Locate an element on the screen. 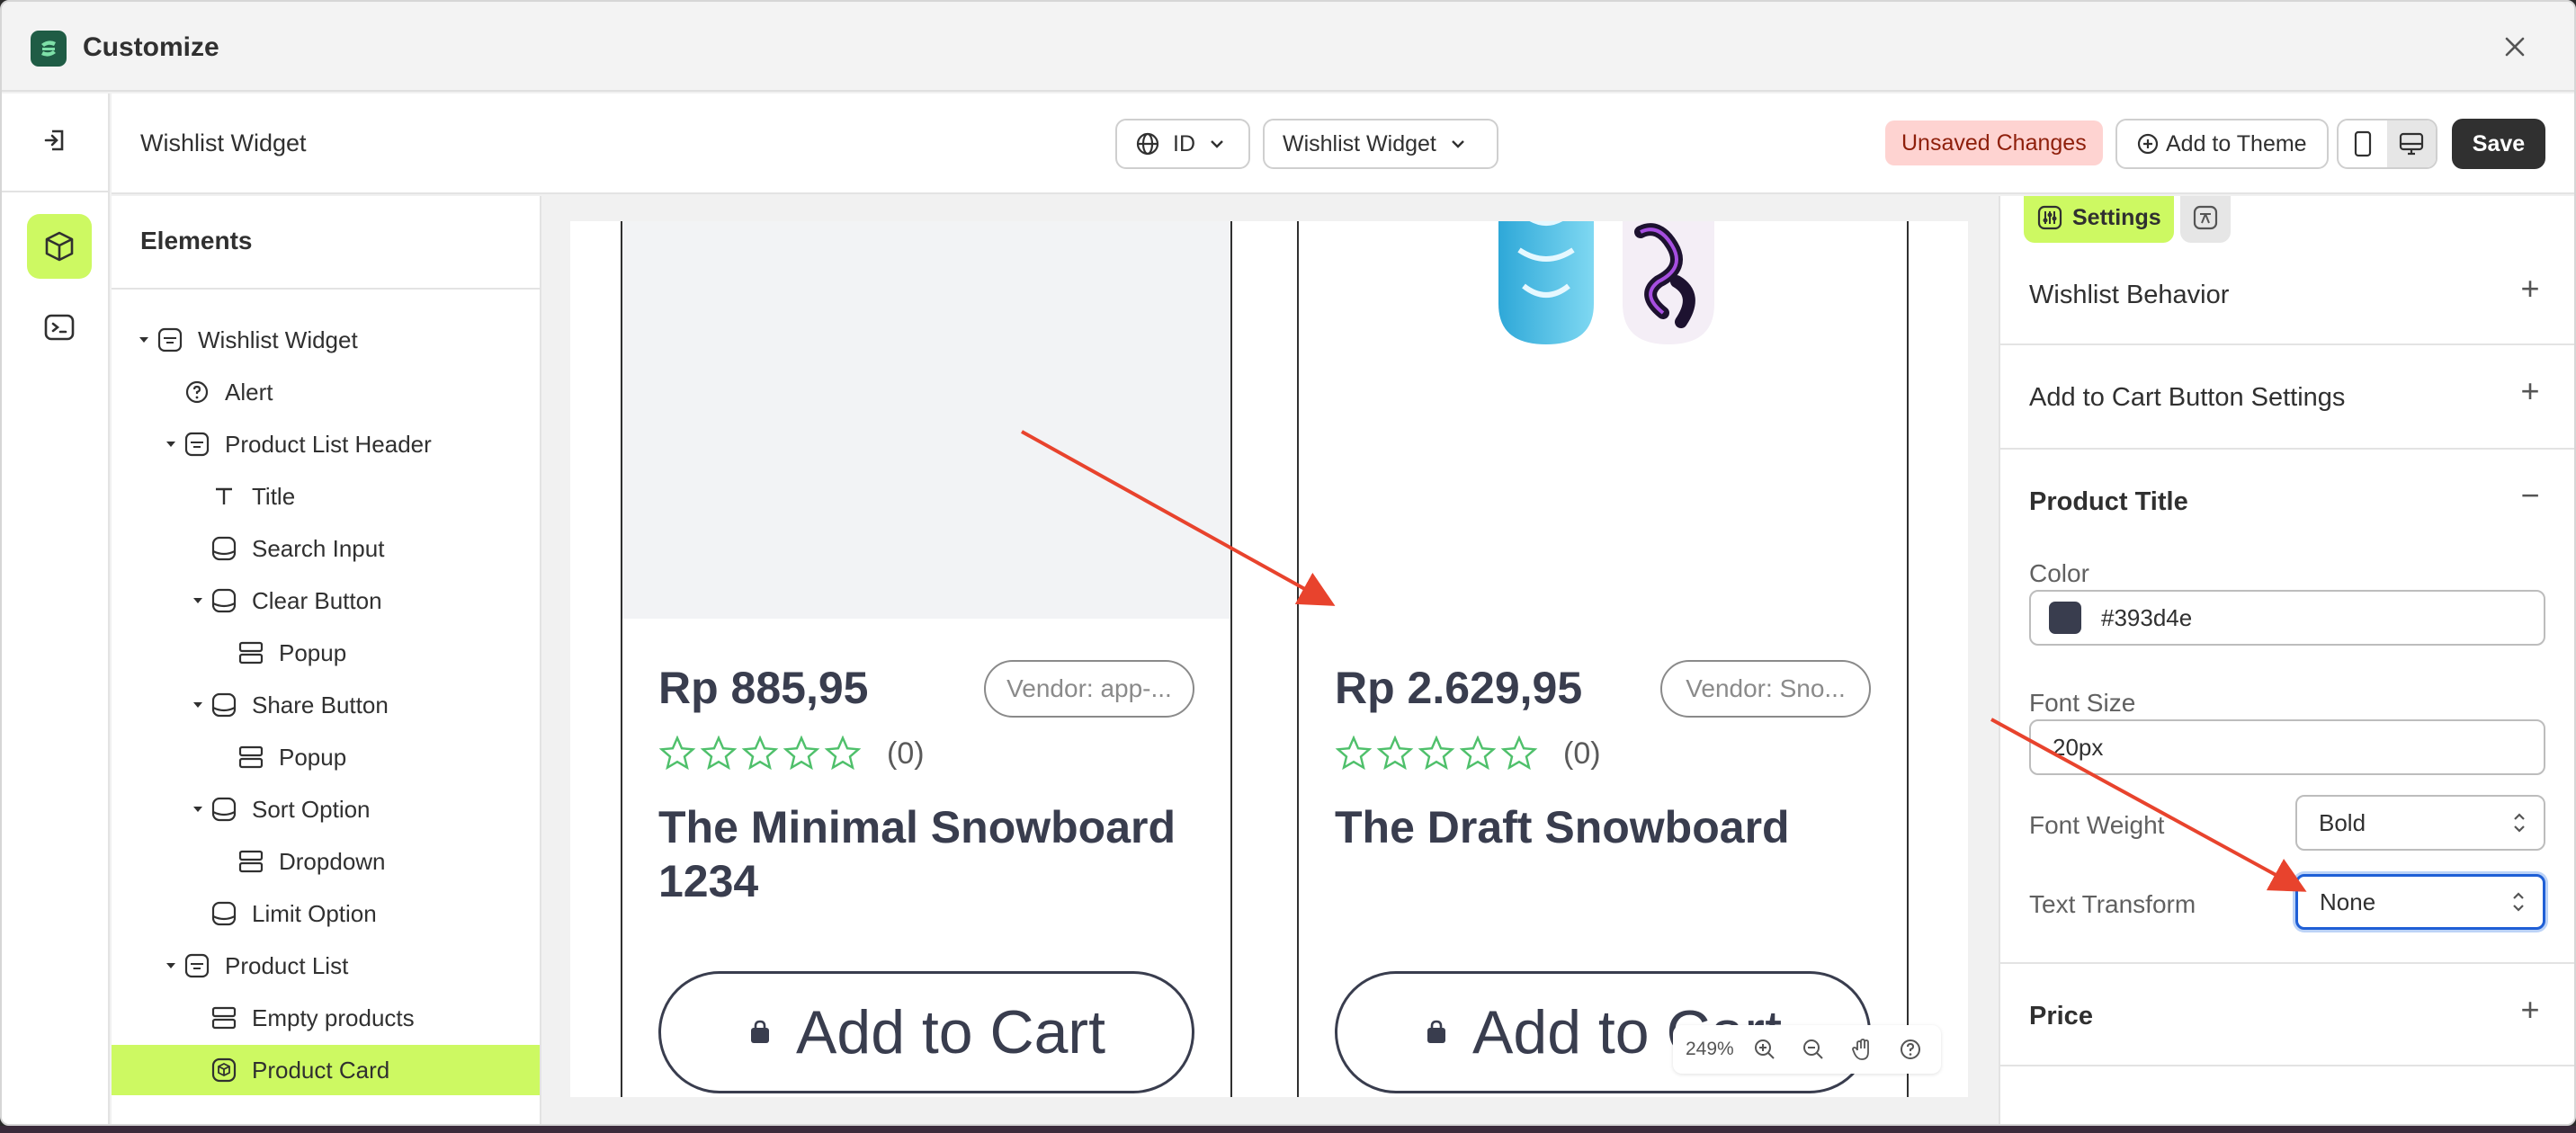  tree-item-label: Product List is located at coordinates (287, 965).